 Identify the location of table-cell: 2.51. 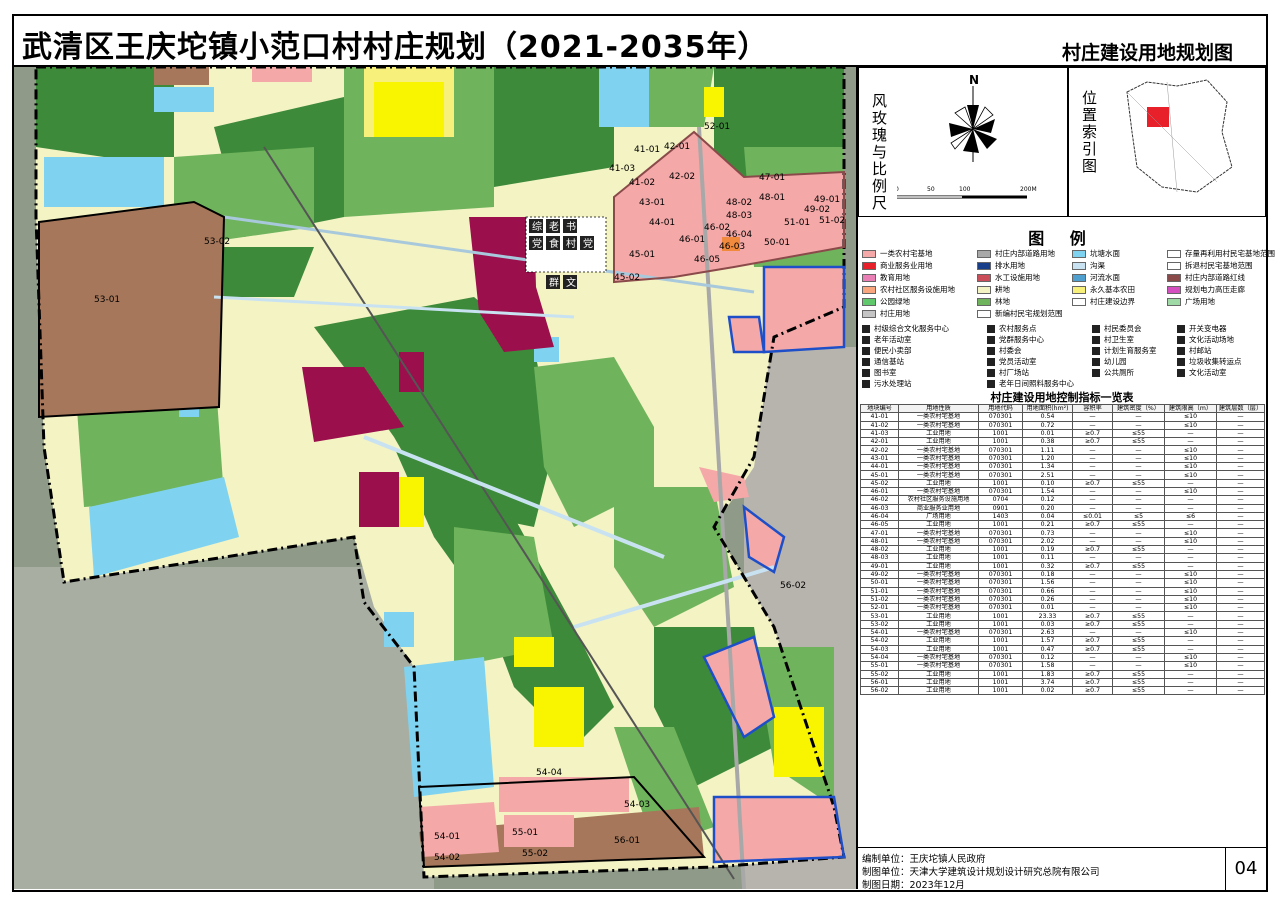
(1047, 475).